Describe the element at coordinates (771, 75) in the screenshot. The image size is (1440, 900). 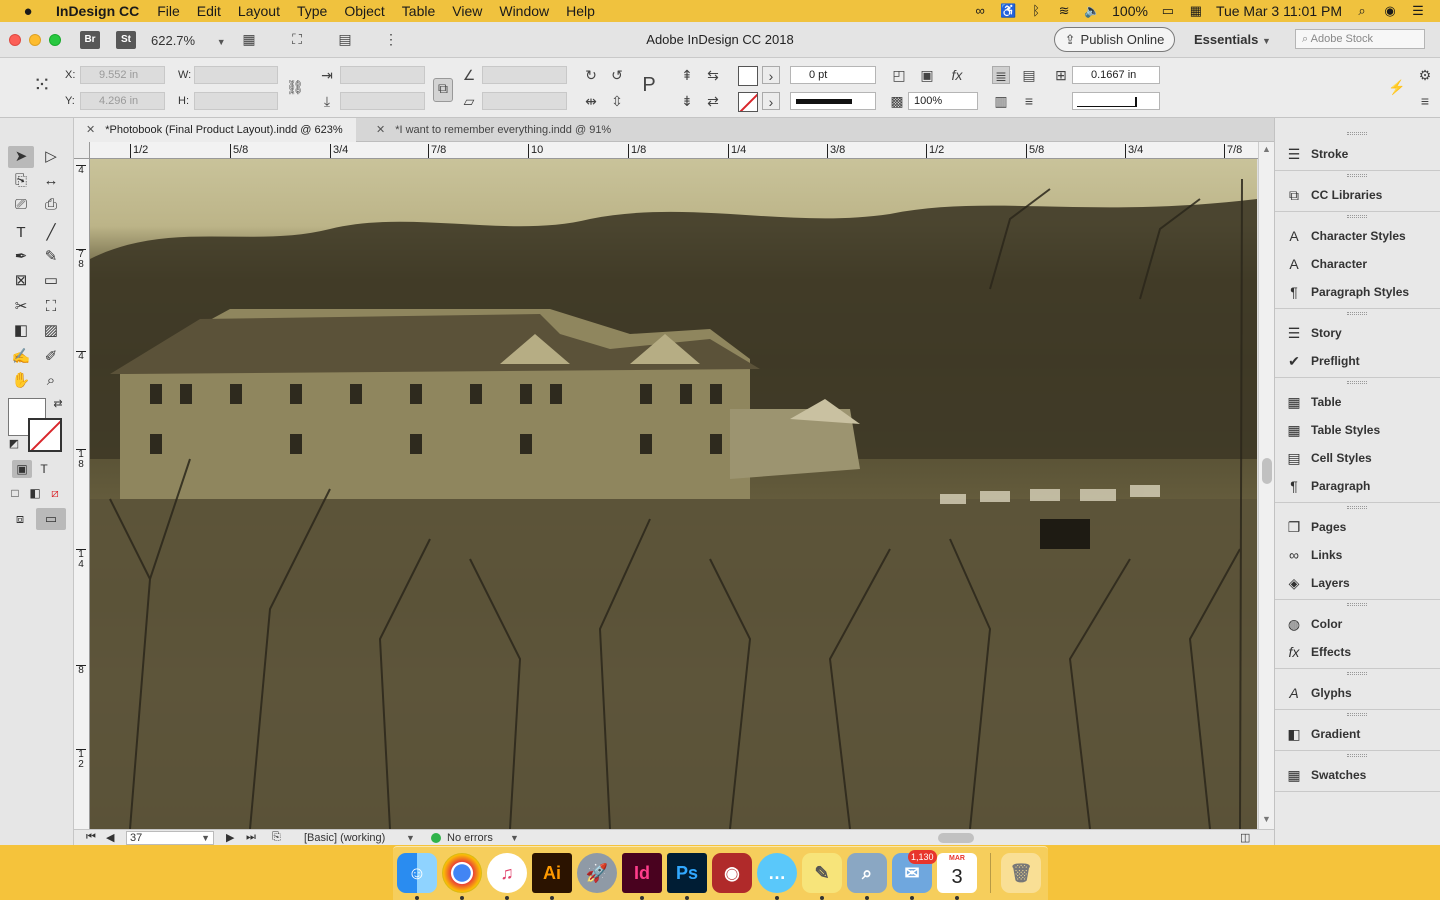
I see `fill-menu-icon: ›` at that location.